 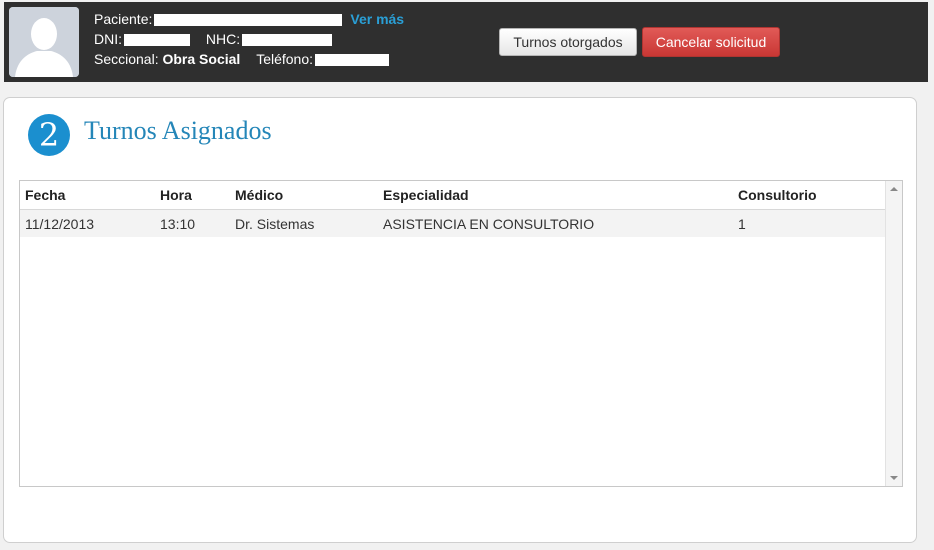 What do you see at coordinates (192, 223) in the screenshot?
I see `cell-hora: 13:10` at bounding box center [192, 223].